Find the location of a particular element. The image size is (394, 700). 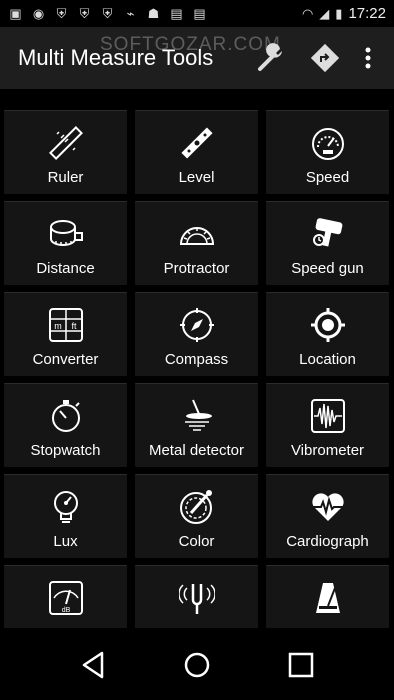

tool-tile-color: Color is located at coordinates (196, 516).